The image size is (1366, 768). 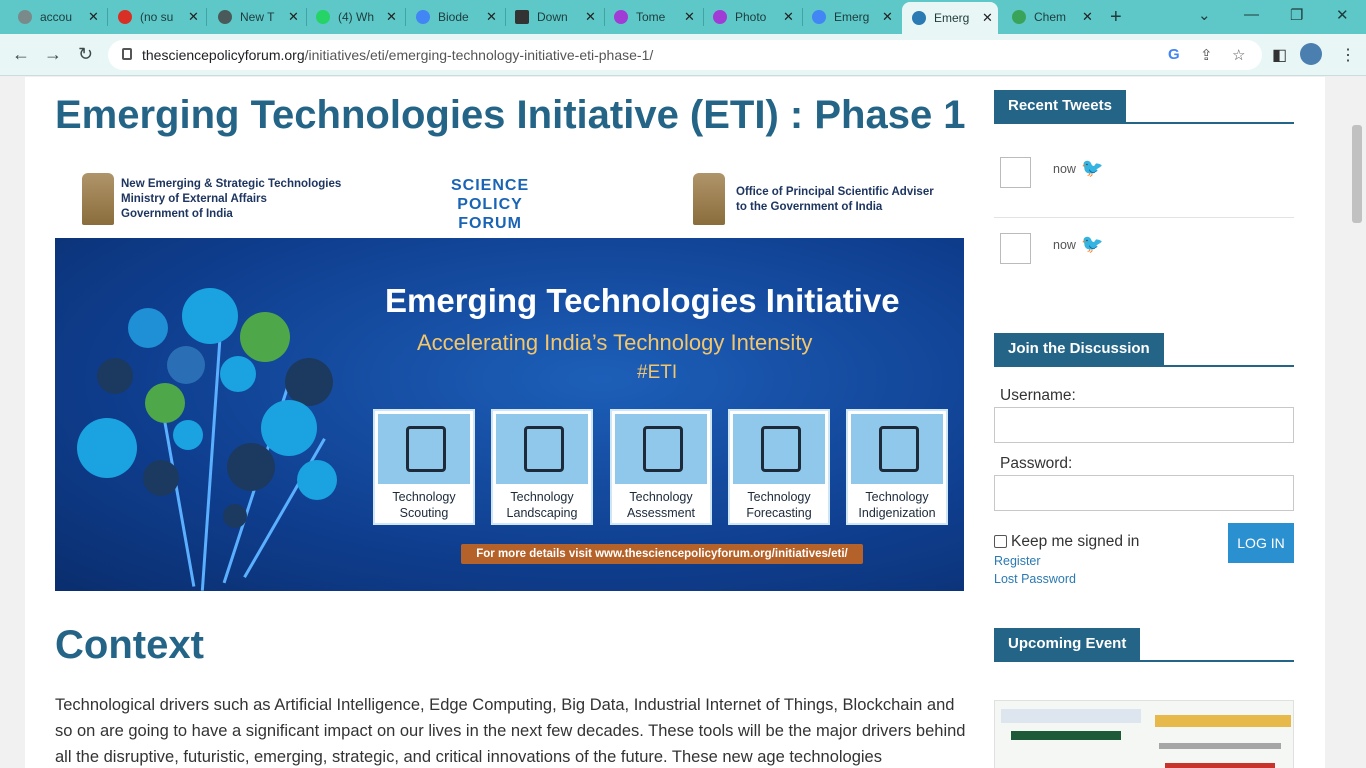 What do you see at coordinates (621, 17) in the screenshot?
I see `tome-icon` at bounding box center [621, 17].